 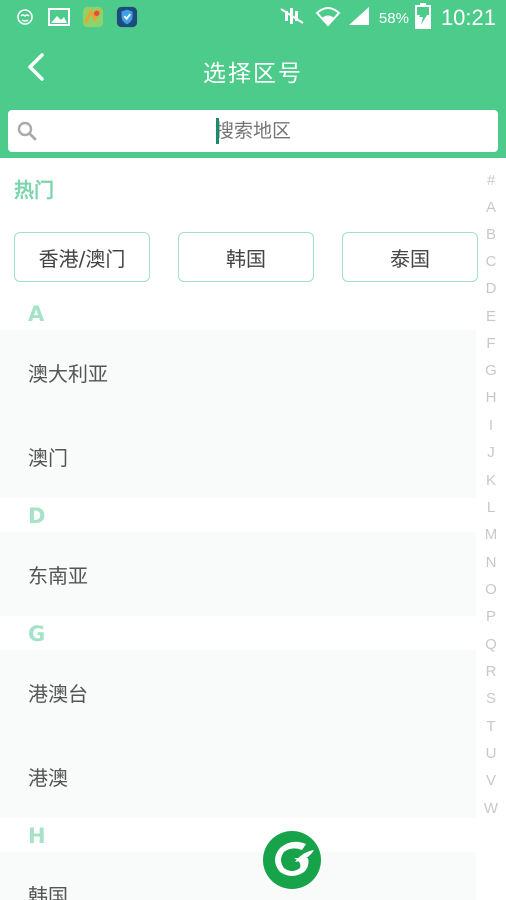 I want to click on index-letter: Q, so click(x=491, y=644).